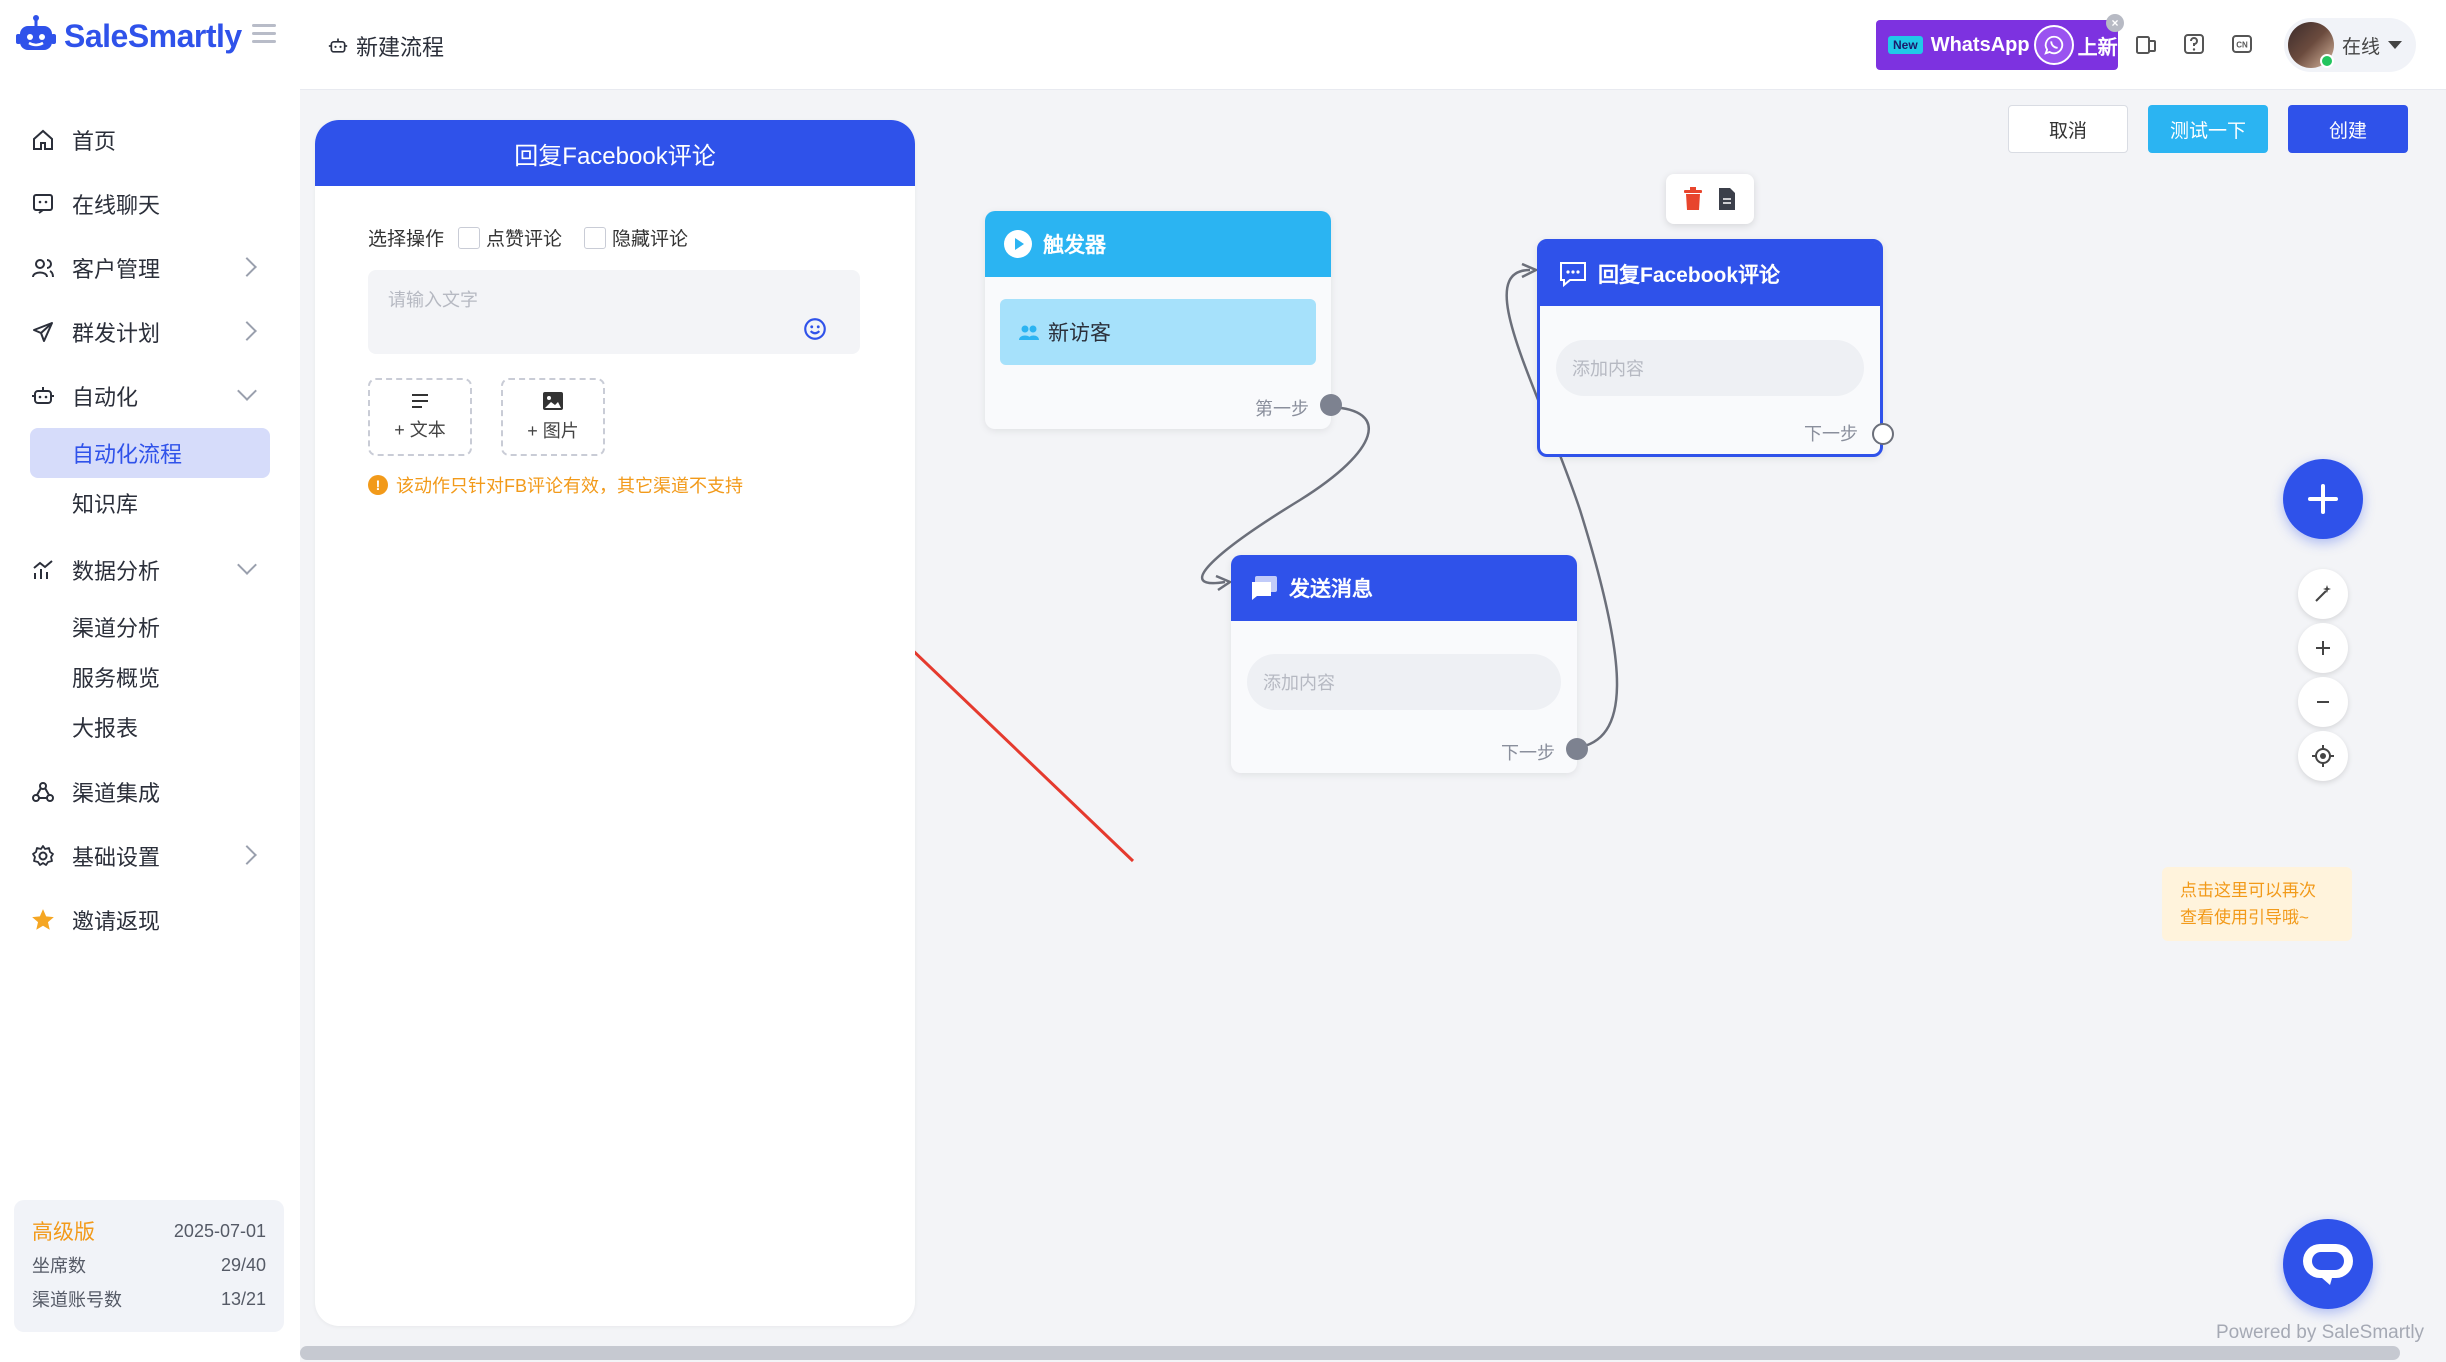  What do you see at coordinates (553, 401) in the screenshot?
I see `image-icon` at bounding box center [553, 401].